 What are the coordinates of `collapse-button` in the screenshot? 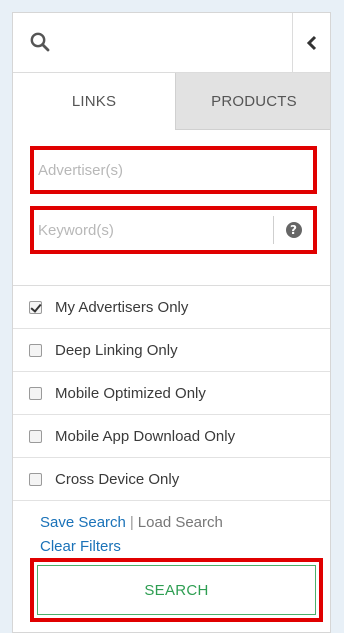 It's located at (311, 42).